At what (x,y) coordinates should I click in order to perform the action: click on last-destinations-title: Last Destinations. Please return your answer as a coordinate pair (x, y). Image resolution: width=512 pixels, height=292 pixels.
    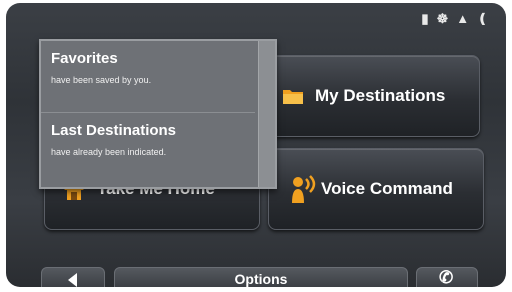
    Looking at the image, I should click on (114, 130).